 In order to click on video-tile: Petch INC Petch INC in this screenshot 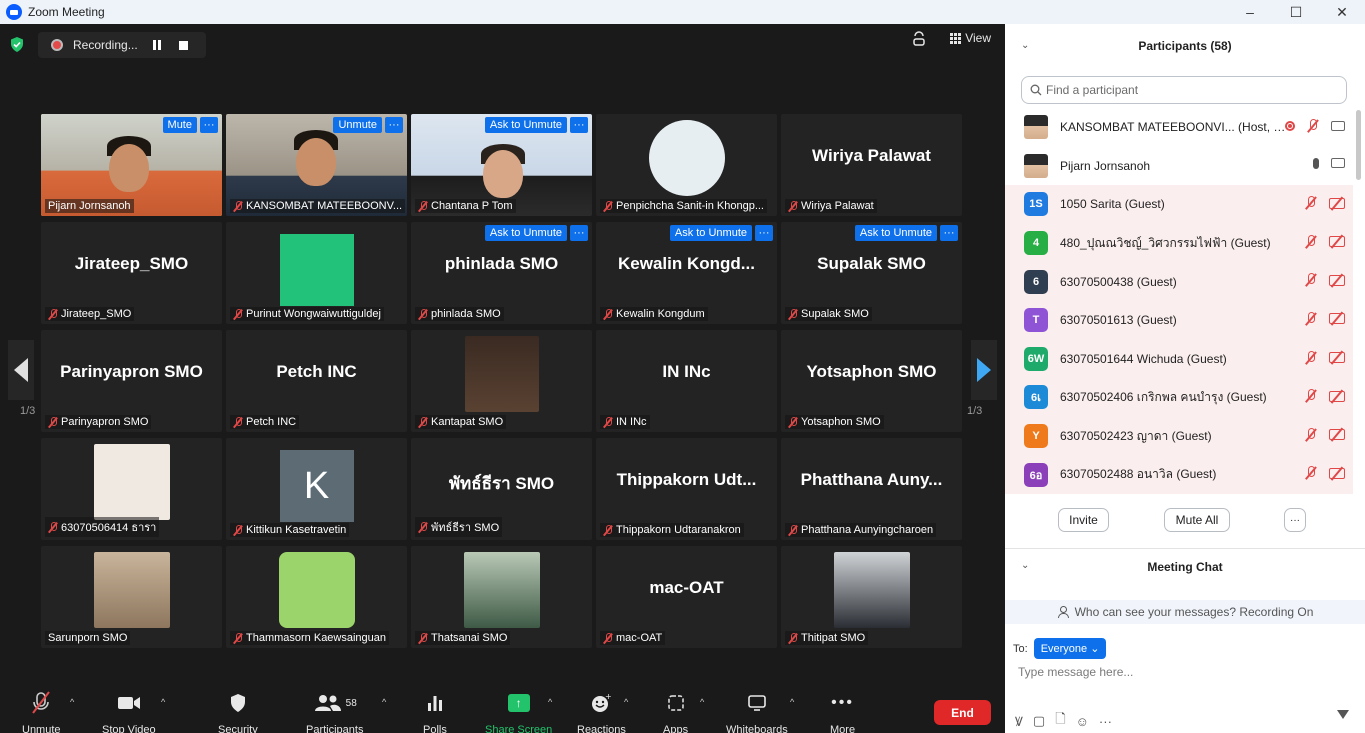, I will do `click(316, 381)`.